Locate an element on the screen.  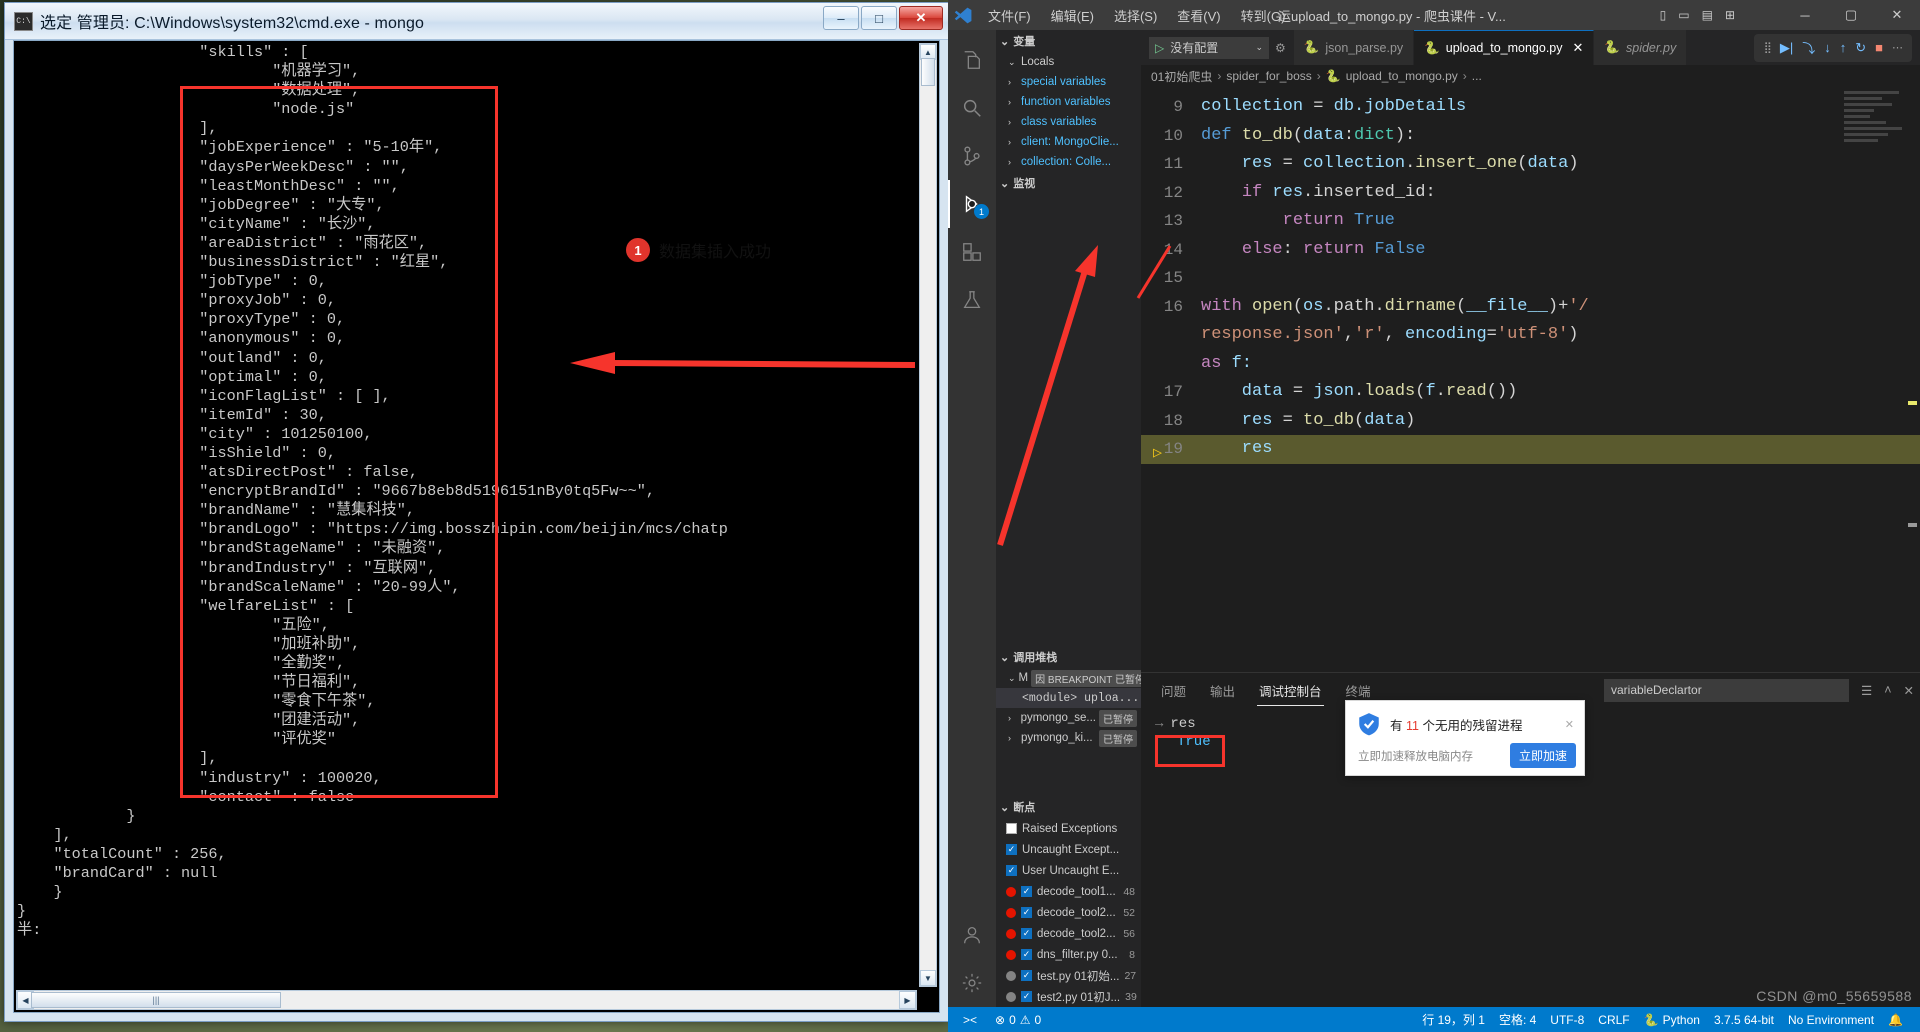
cmd-vertical-scrollbar: ▲ ▼ is located at coordinates (928, 515).